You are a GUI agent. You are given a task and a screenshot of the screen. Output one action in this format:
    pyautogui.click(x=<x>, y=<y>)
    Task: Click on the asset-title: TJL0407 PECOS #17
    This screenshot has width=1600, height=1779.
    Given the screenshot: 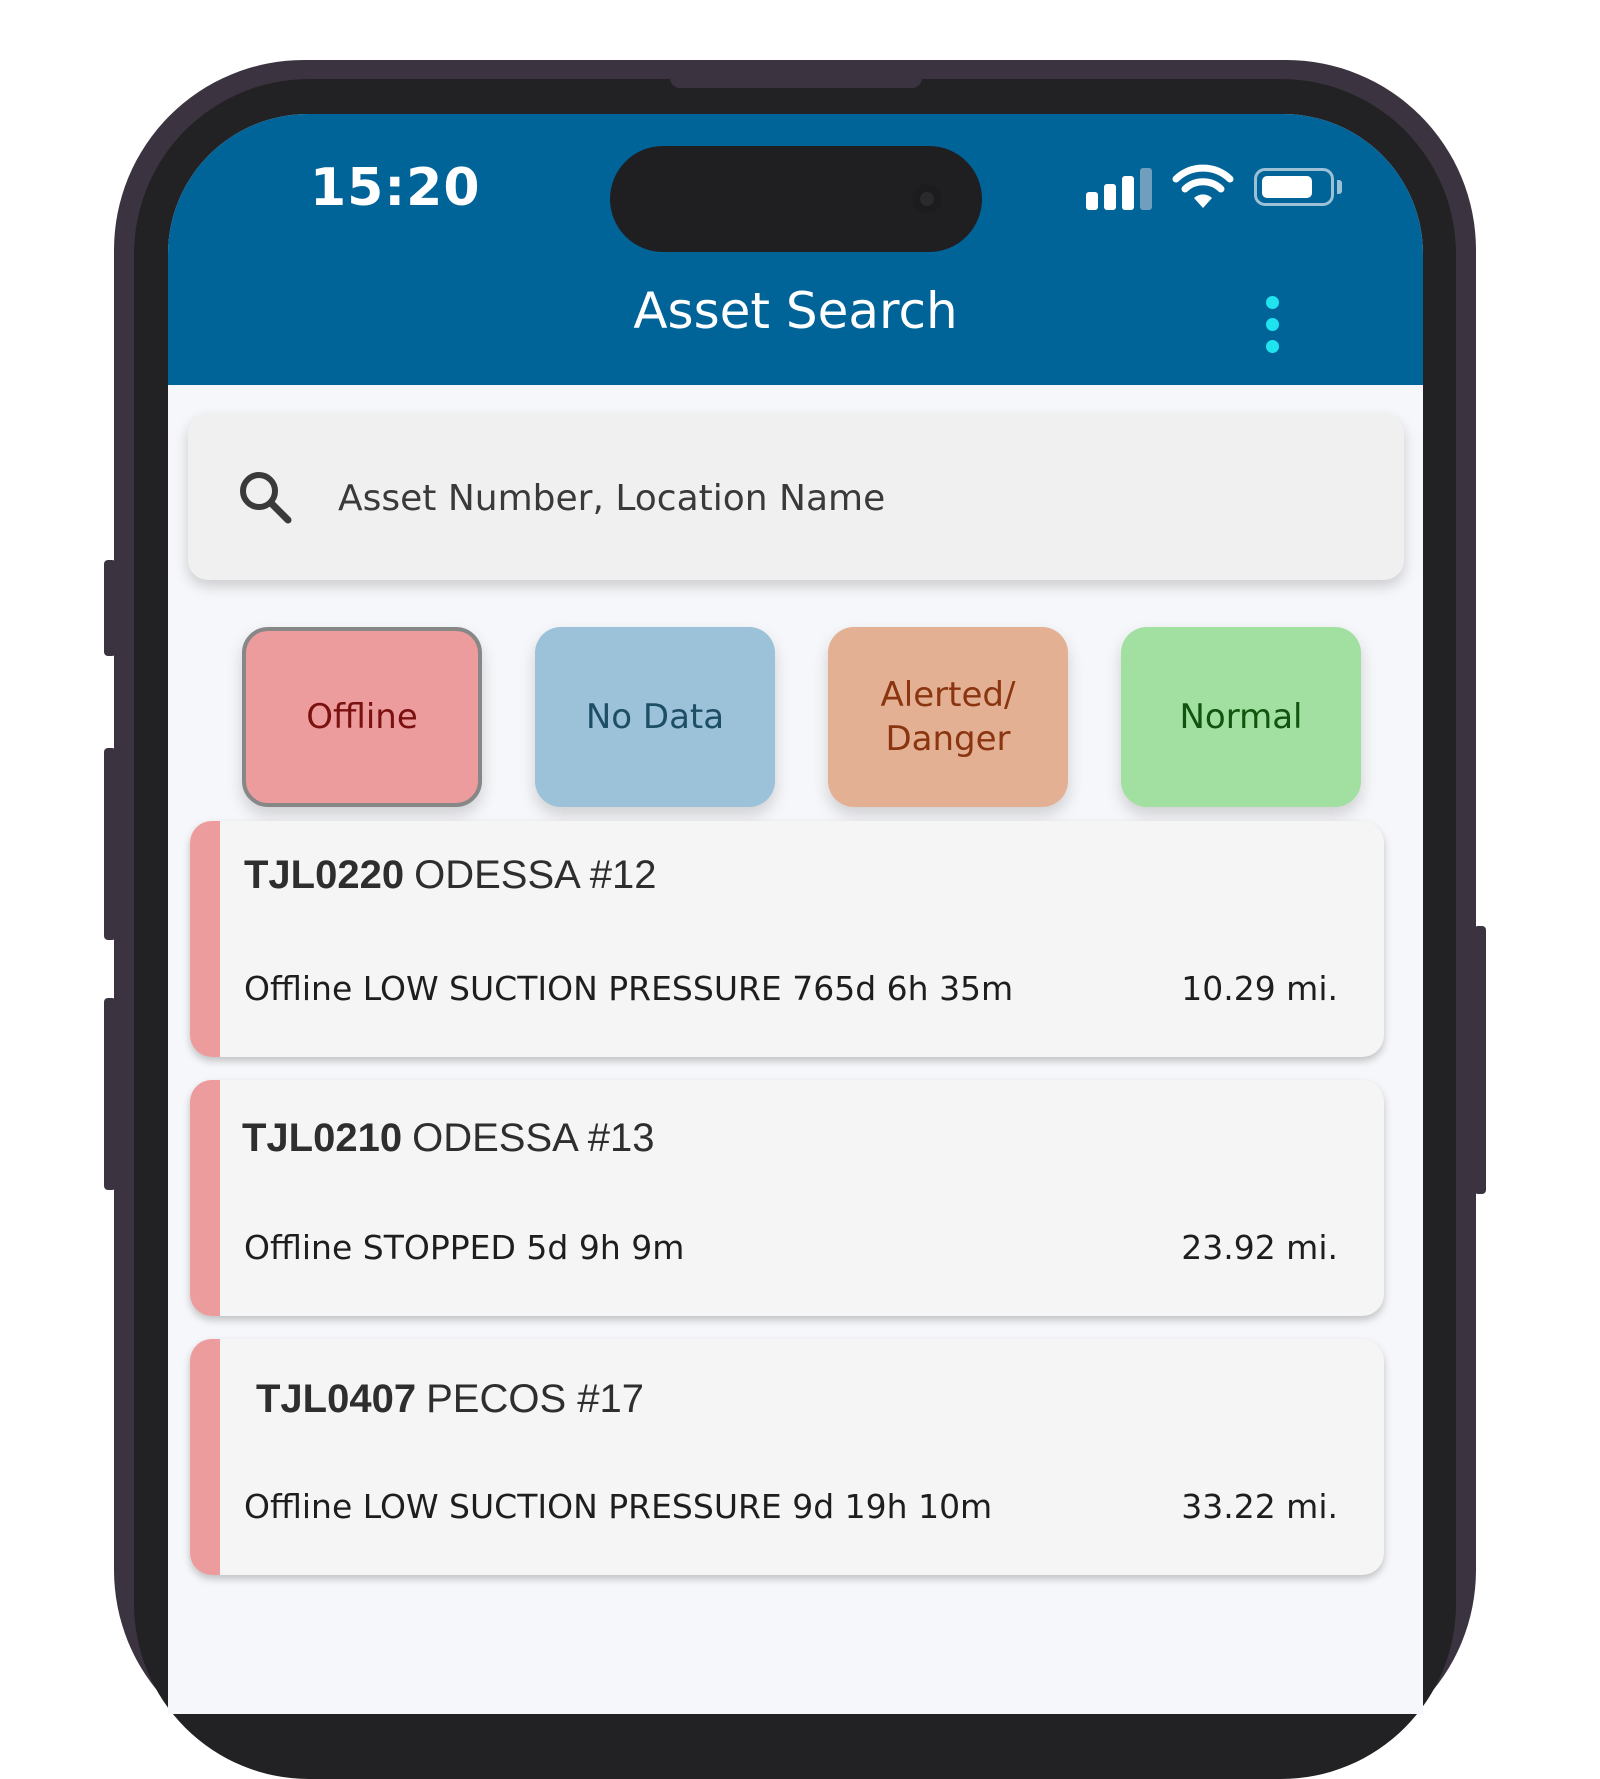 What is the action you would take?
    pyautogui.click(x=450, y=1399)
    